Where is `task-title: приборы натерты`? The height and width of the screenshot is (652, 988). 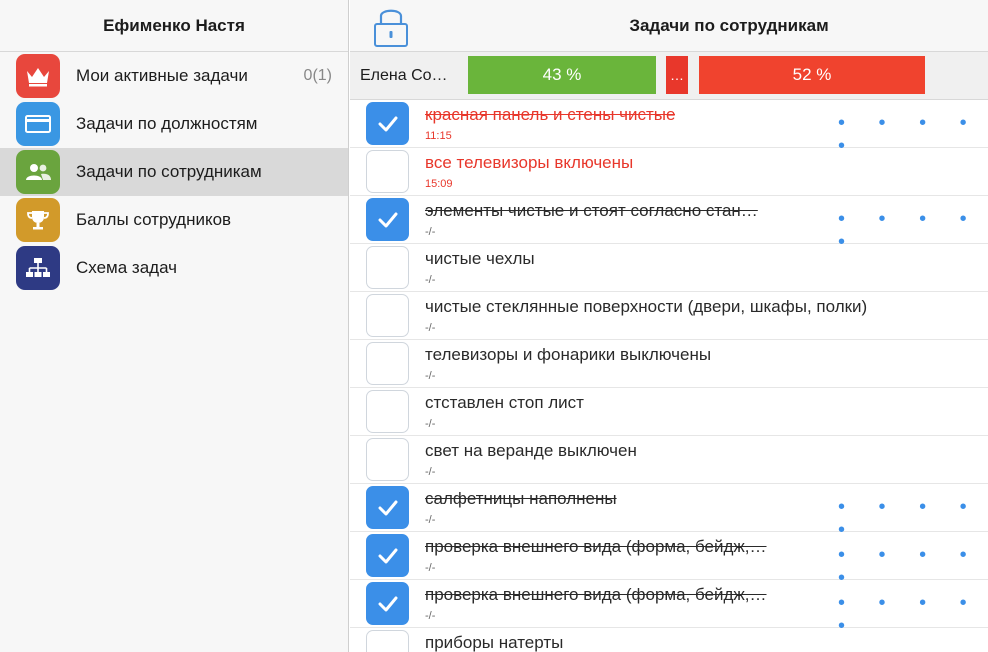
task-title: приборы натерты is located at coordinates (494, 642).